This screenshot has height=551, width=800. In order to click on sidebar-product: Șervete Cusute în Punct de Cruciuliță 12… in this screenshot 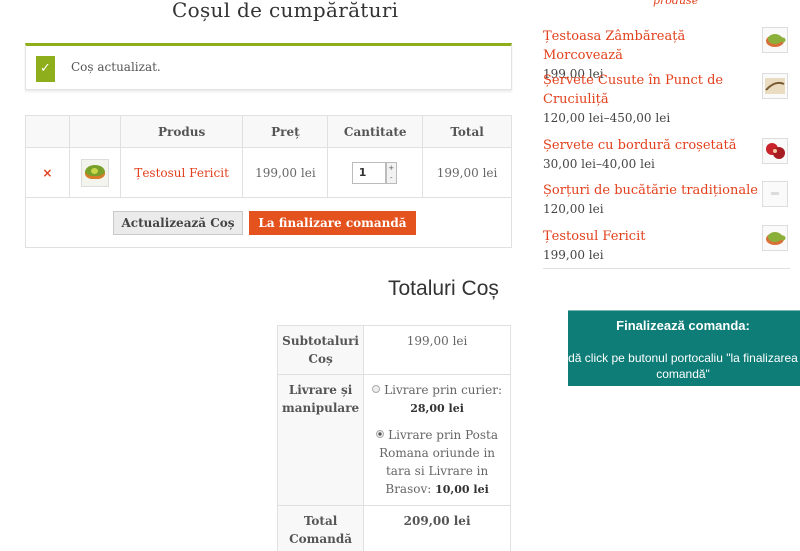, I will do `click(668, 99)`.